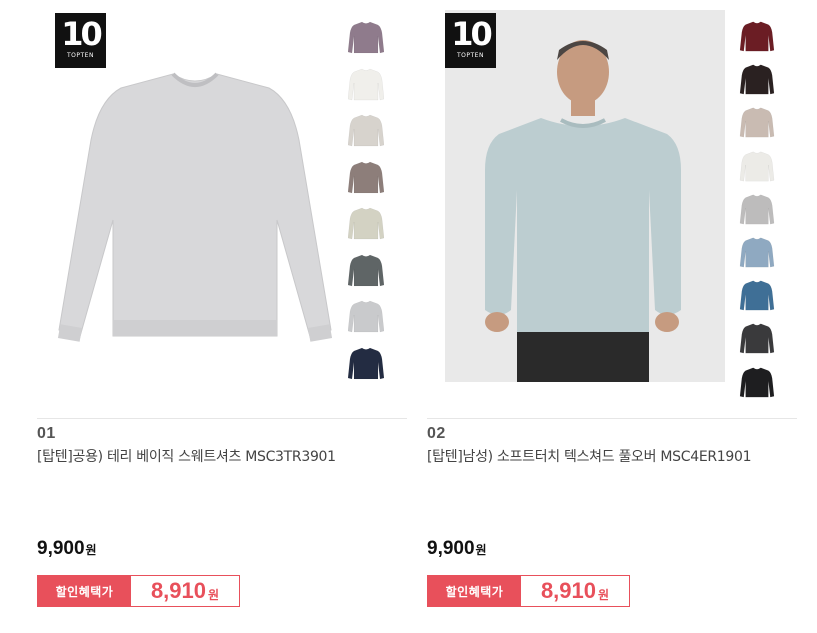 The height and width of the screenshot is (633, 817). Describe the element at coordinates (212, 457) in the screenshot. I see `product-title: [탑텐]공용) 테리 베이직 스웨트셔츠 MSC3TR3901` at that location.